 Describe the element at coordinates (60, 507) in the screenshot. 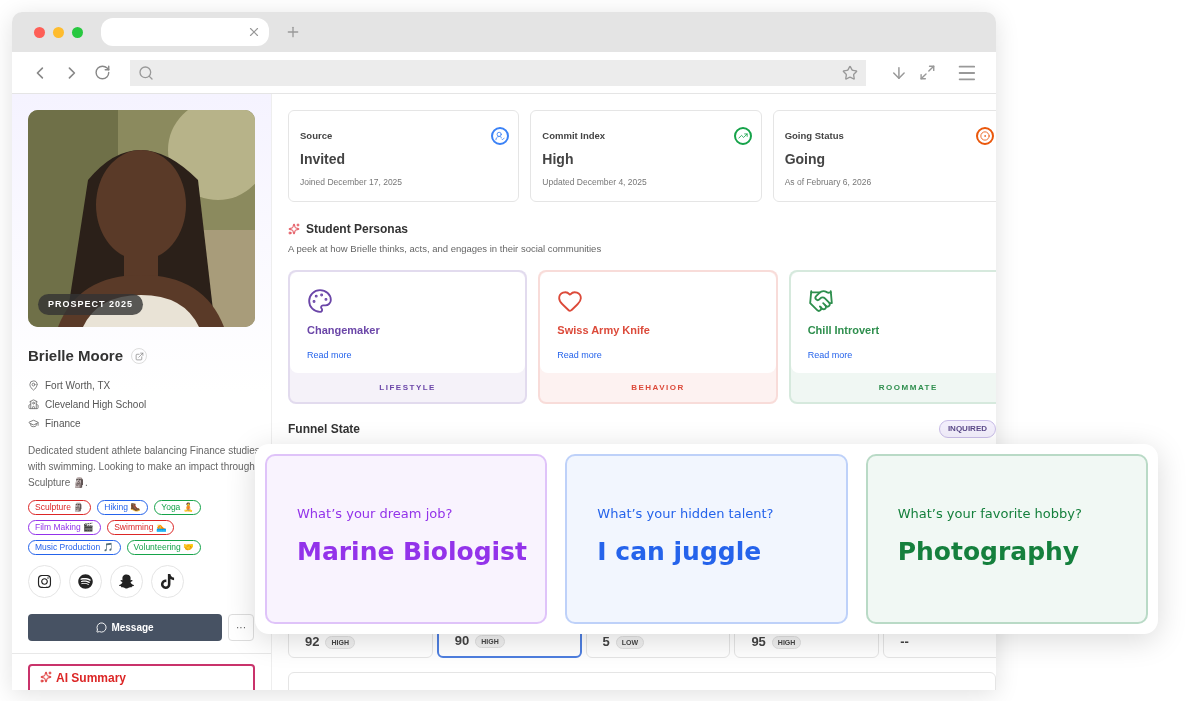

I see `interest-tag: Sculpture 🗿` at that location.